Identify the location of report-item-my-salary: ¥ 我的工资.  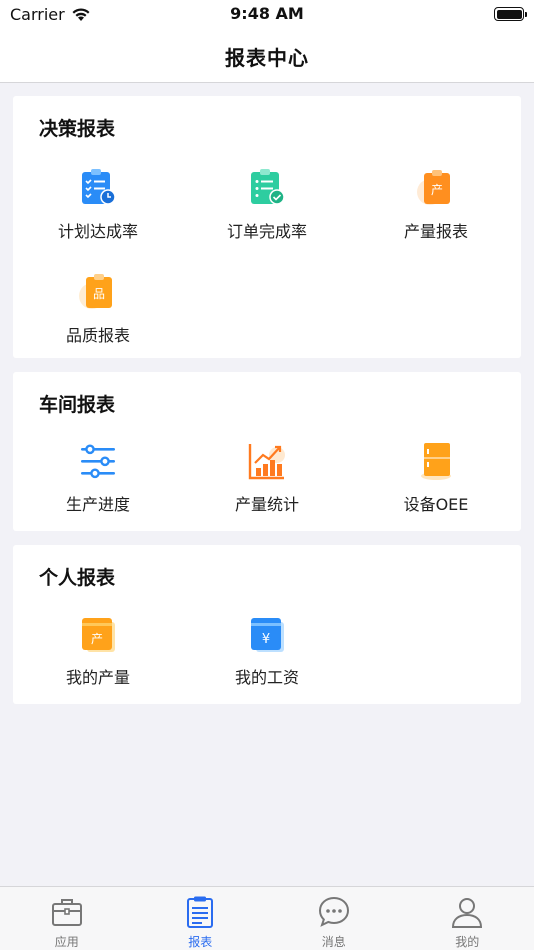
(267, 650).